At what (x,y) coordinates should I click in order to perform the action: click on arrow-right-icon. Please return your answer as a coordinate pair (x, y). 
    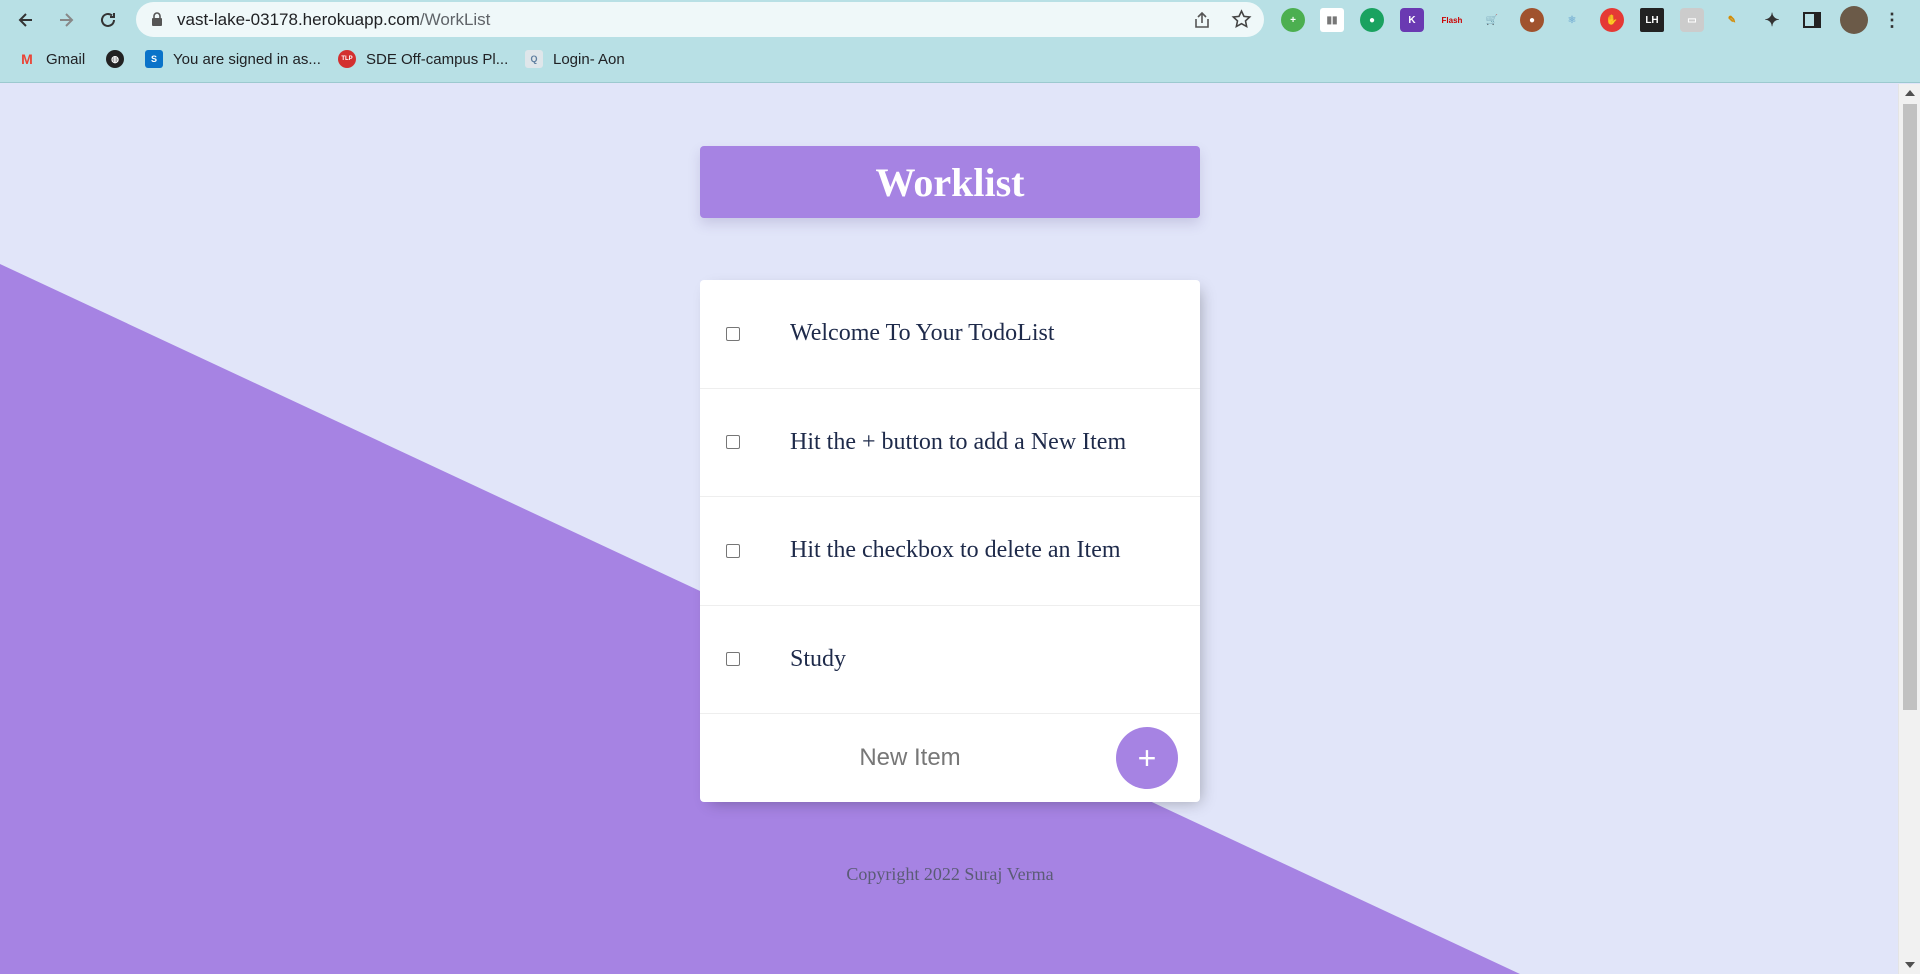
    Looking at the image, I should click on (67, 20).